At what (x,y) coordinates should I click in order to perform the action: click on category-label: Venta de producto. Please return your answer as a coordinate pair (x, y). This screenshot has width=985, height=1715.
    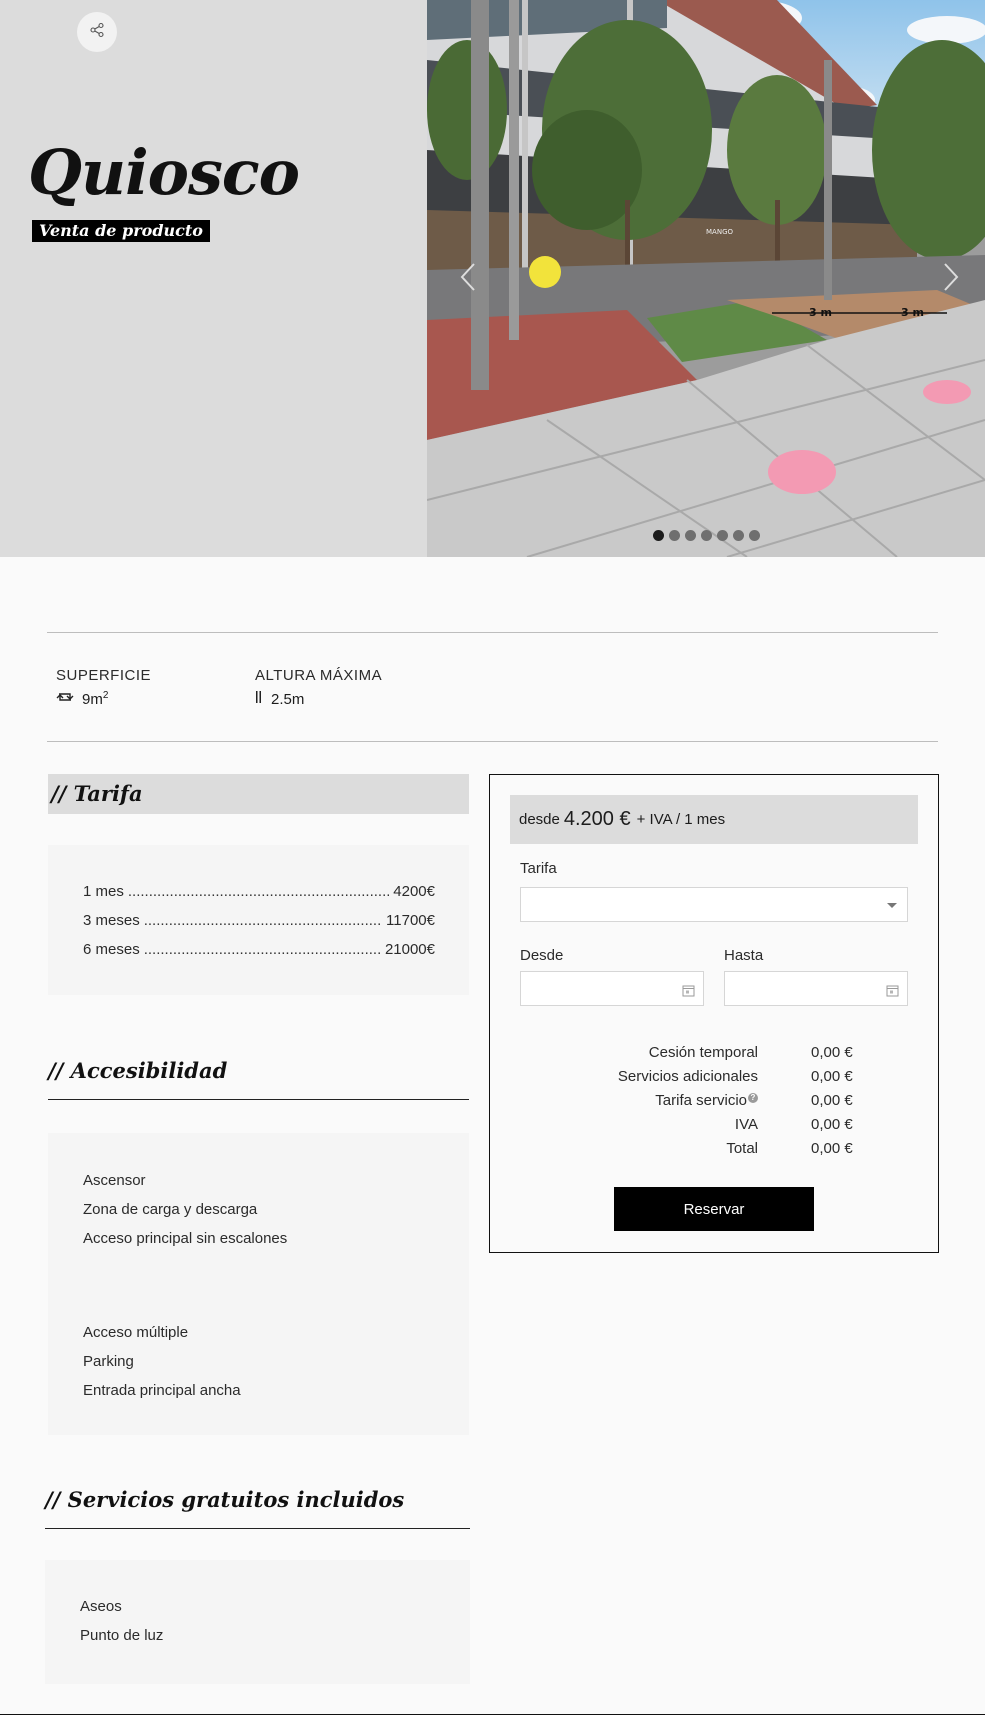
    Looking at the image, I should click on (121, 231).